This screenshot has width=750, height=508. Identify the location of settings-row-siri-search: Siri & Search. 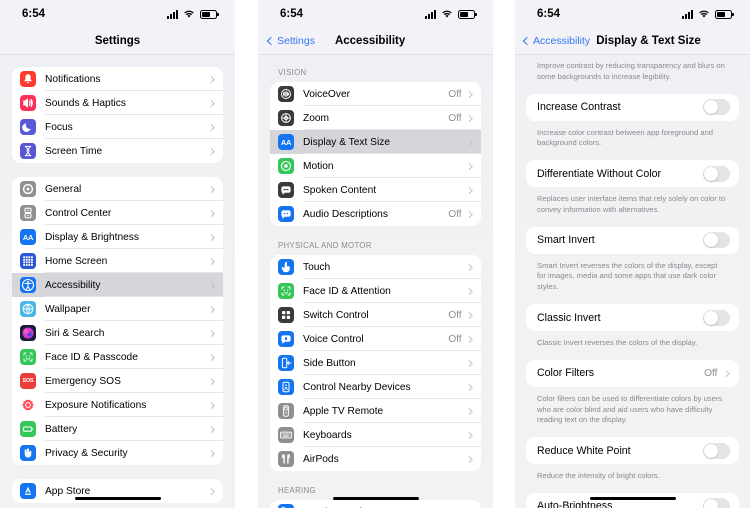
(117, 333).